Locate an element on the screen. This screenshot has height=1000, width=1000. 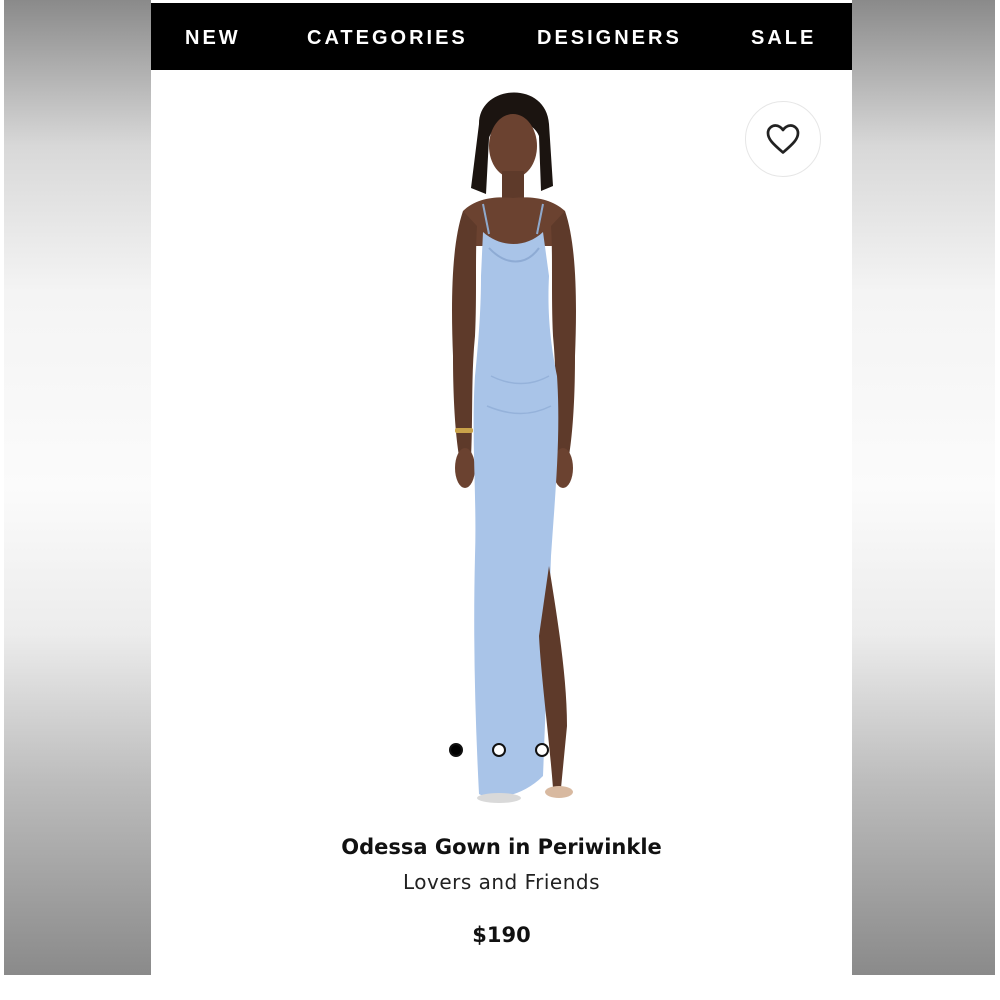
product-brand: Lovers and Friends is located at coordinates (501, 882).